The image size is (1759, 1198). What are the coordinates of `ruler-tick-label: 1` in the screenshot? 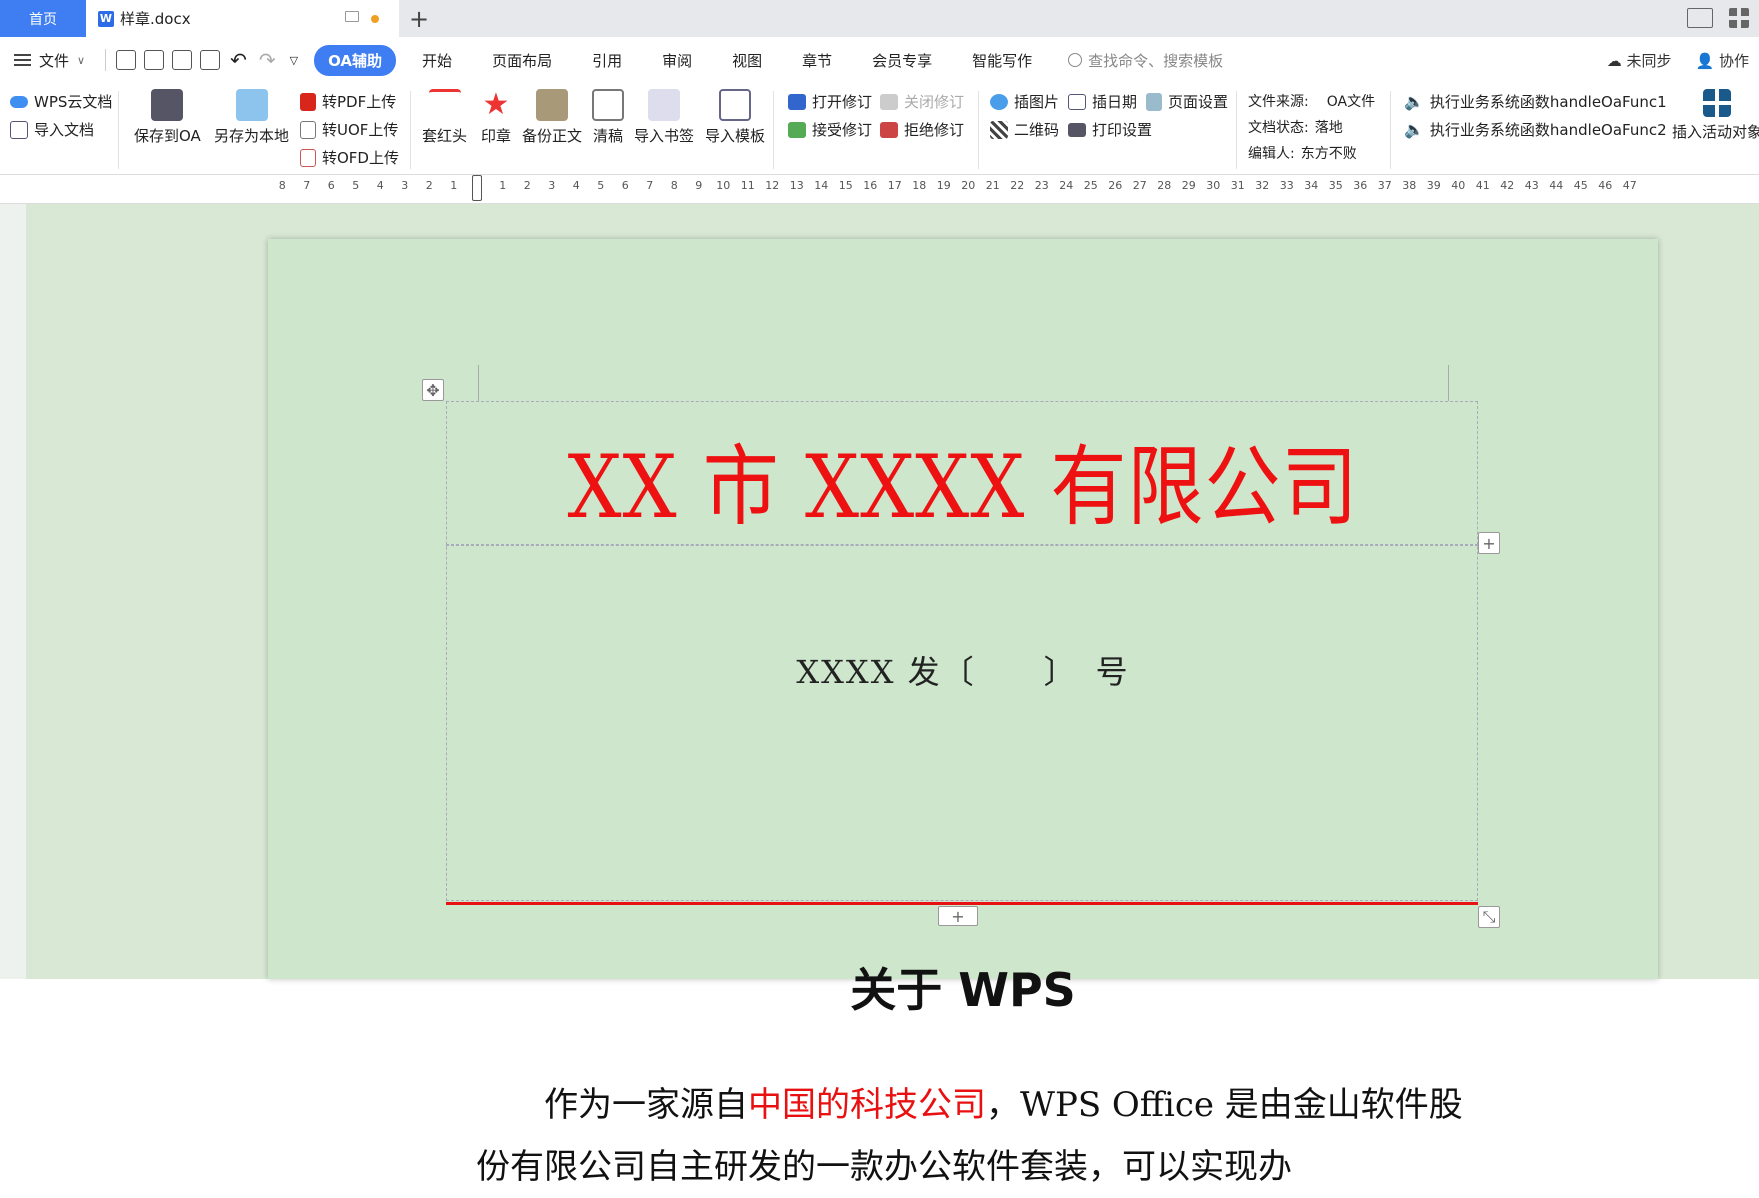 It's located at (454, 185).